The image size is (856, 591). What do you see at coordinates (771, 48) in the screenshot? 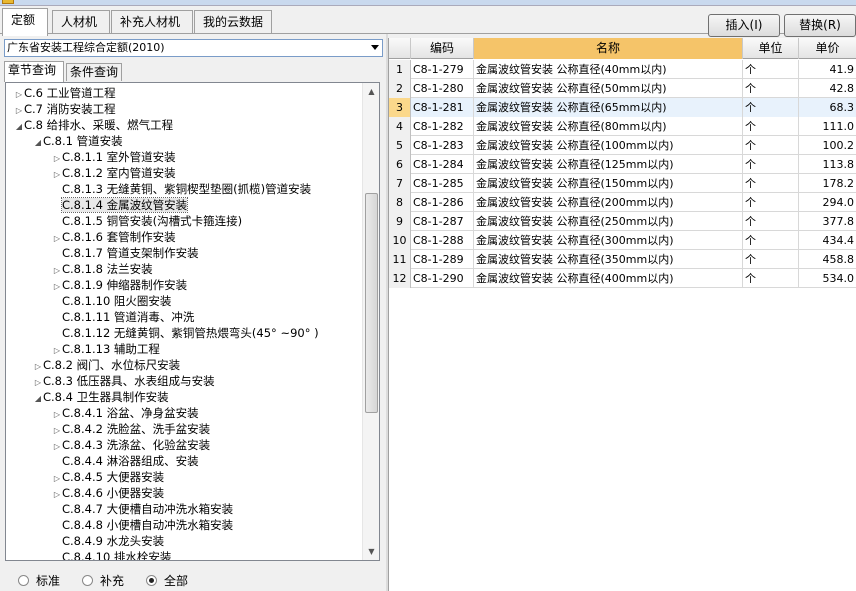
I see `header-unit: 单位` at bounding box center [771, 48].